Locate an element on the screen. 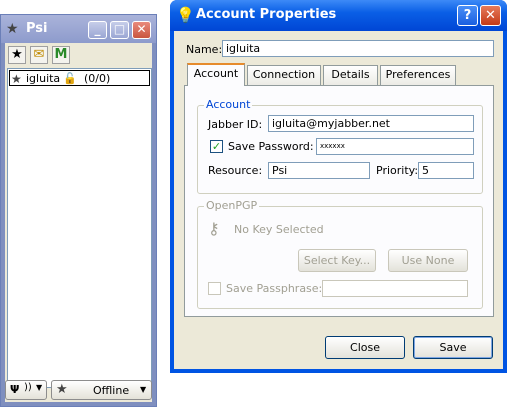  dropdown-arrow-icon: ▼ is located at coordinates (39, 387).